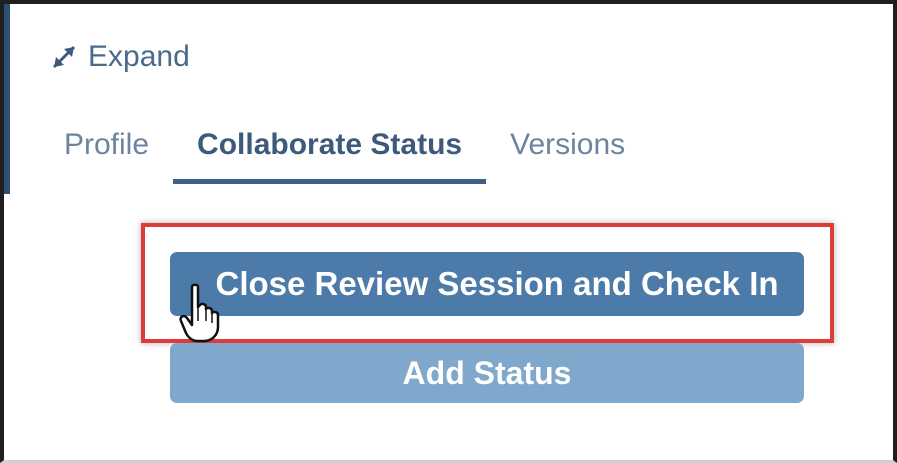  I want to click on expand-button: Expand, so click(120, 57).